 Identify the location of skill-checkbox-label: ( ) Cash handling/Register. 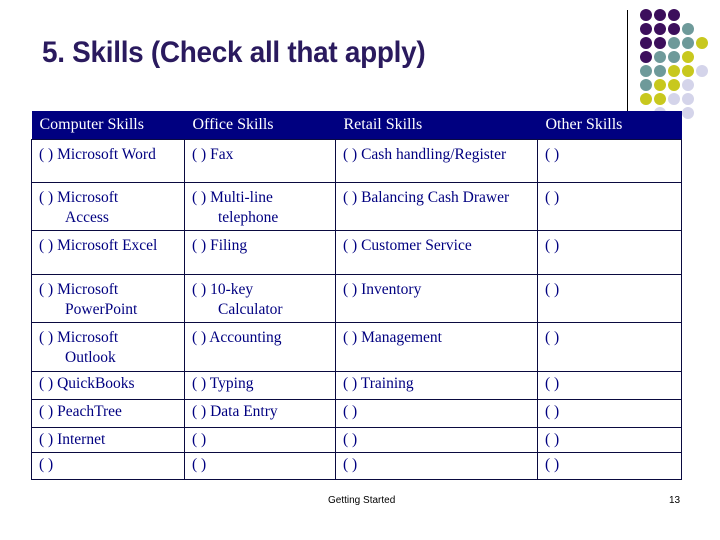
(425, 154).